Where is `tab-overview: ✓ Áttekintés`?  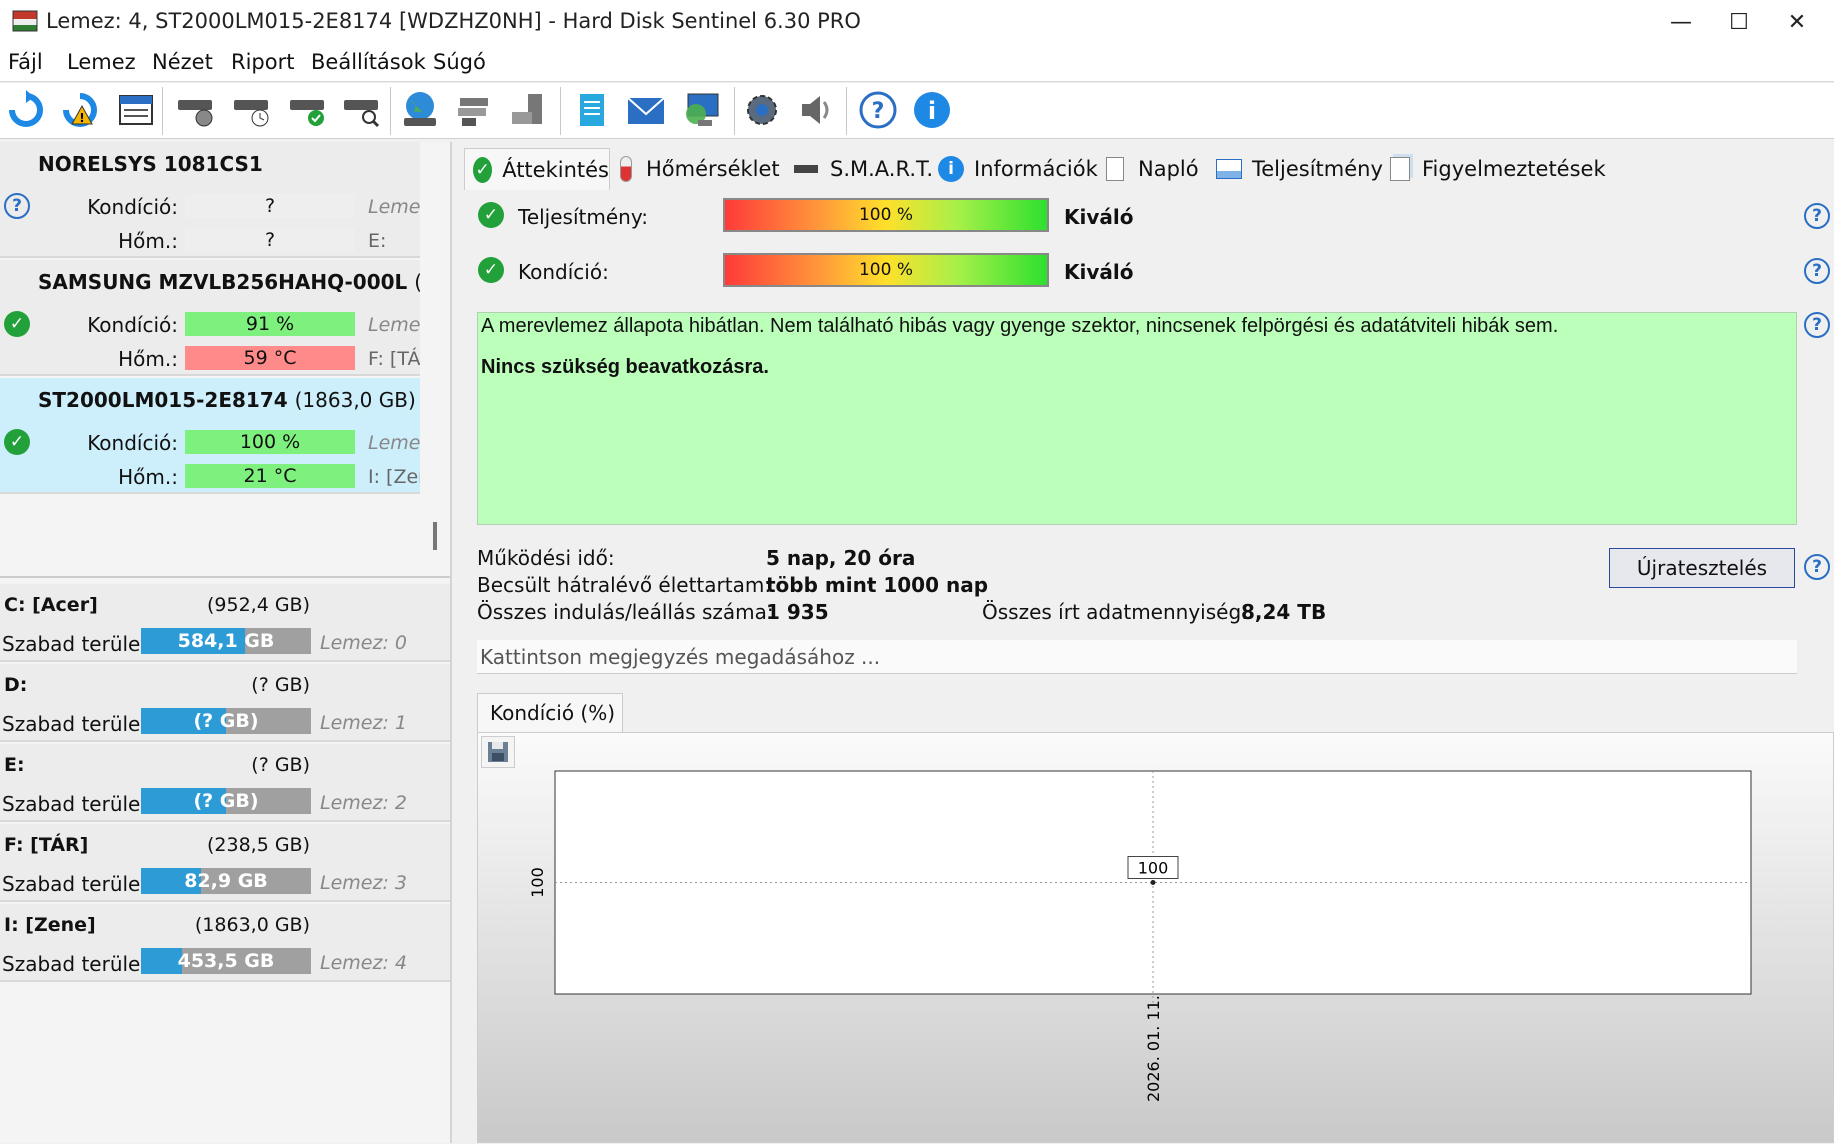
tab-overview: ✓ Áttekintés is located at coordinates (537, 169).